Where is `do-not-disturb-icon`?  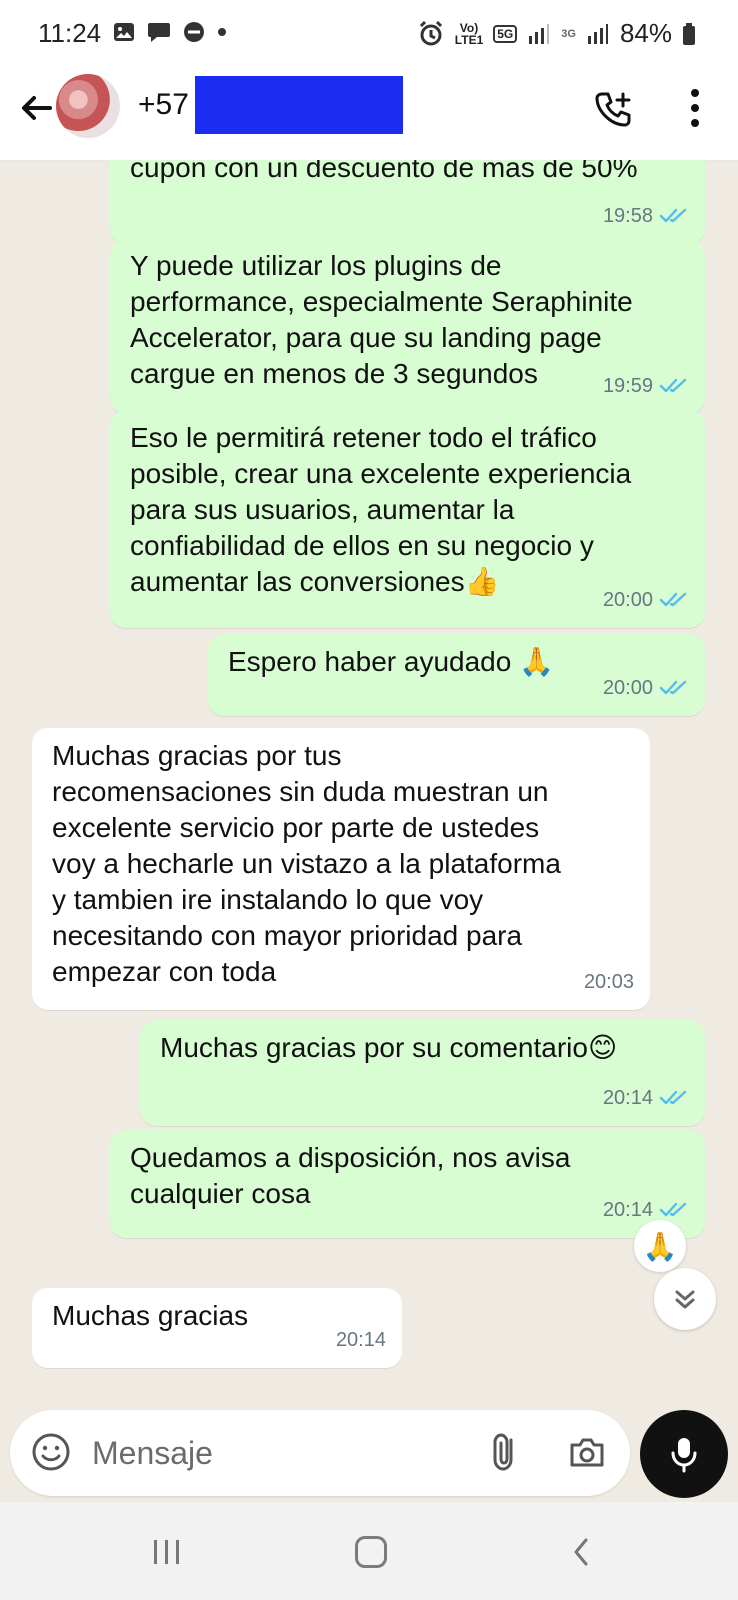 do-not-disturb-icon is located at coordinates (194, 32).